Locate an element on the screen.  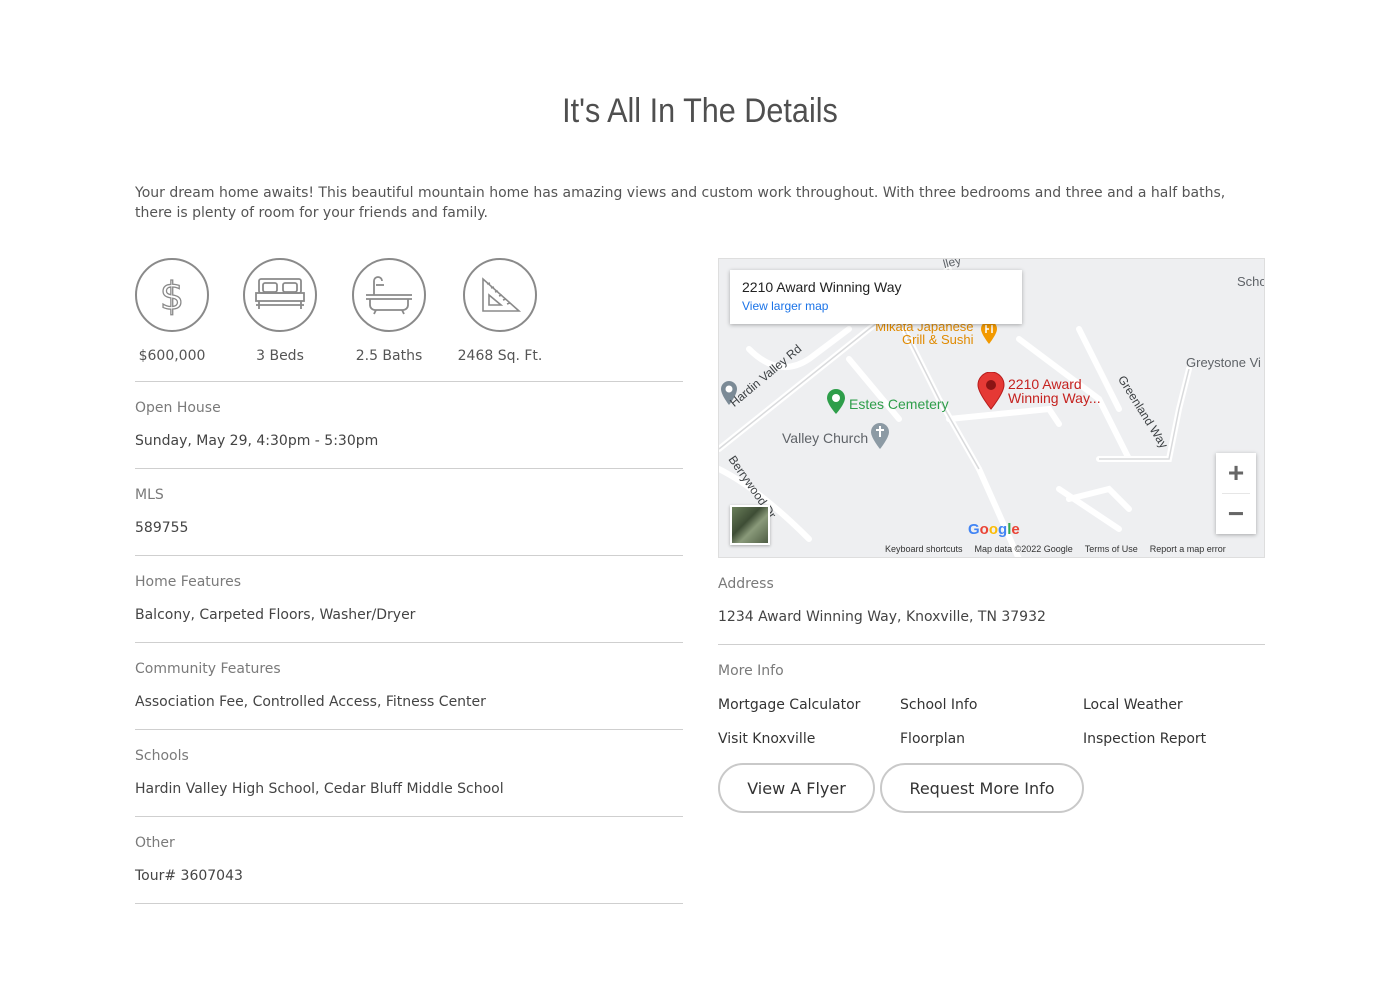
stat-sqft-label: 2468 Sq. Ft. is located at coordinates (500, 356).